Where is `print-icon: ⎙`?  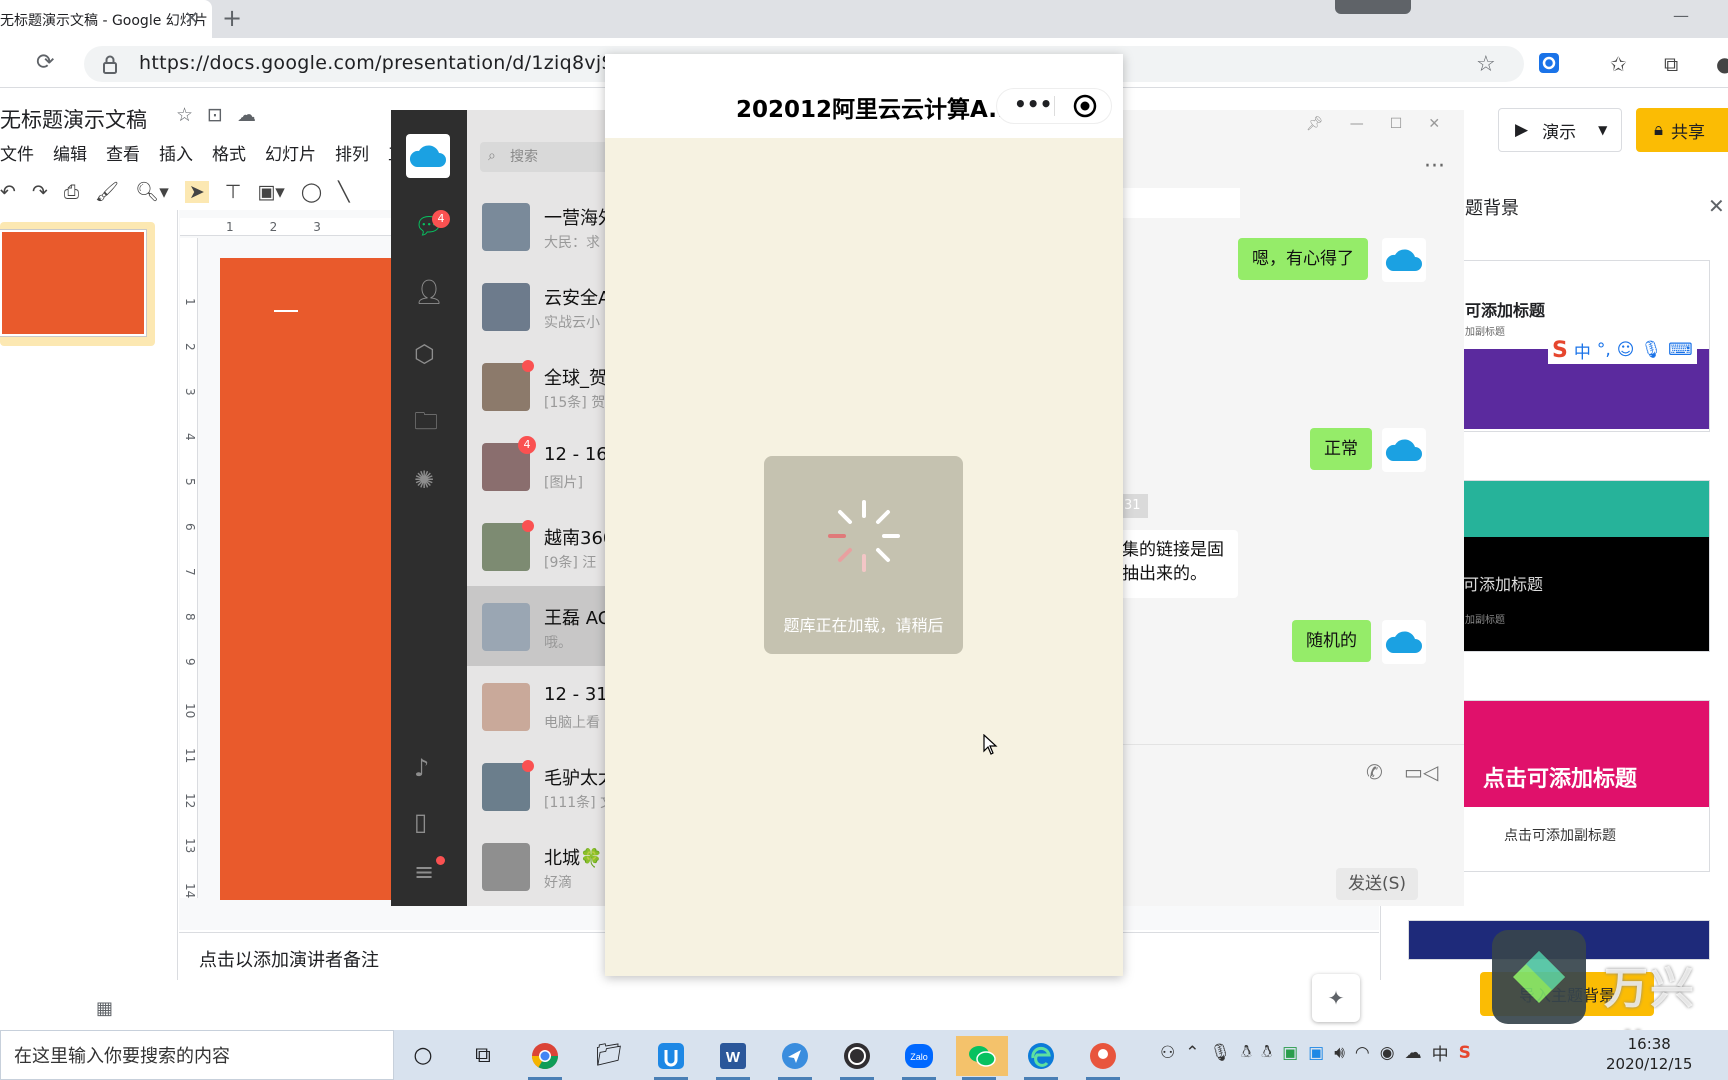
print-icon: ⎙ is located at coordinates (71, 192).